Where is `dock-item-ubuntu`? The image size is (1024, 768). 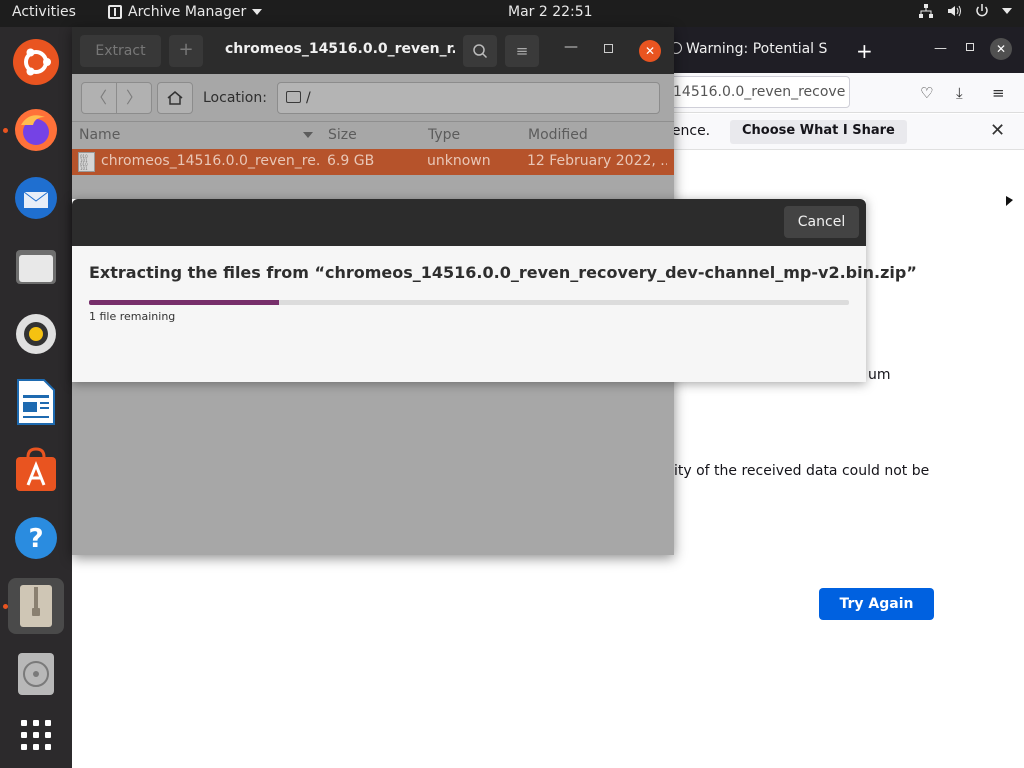
dock-item-ubuntu is located at coordinates (36, 62).